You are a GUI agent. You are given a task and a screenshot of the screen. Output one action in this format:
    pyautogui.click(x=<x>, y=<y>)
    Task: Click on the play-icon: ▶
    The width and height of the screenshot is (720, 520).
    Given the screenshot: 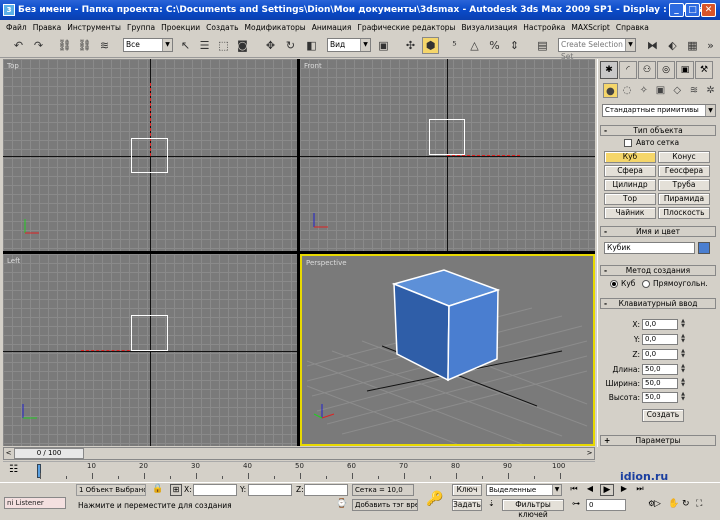 What is the action you would take?
    pyautogui.click(x=607, y=490)
    